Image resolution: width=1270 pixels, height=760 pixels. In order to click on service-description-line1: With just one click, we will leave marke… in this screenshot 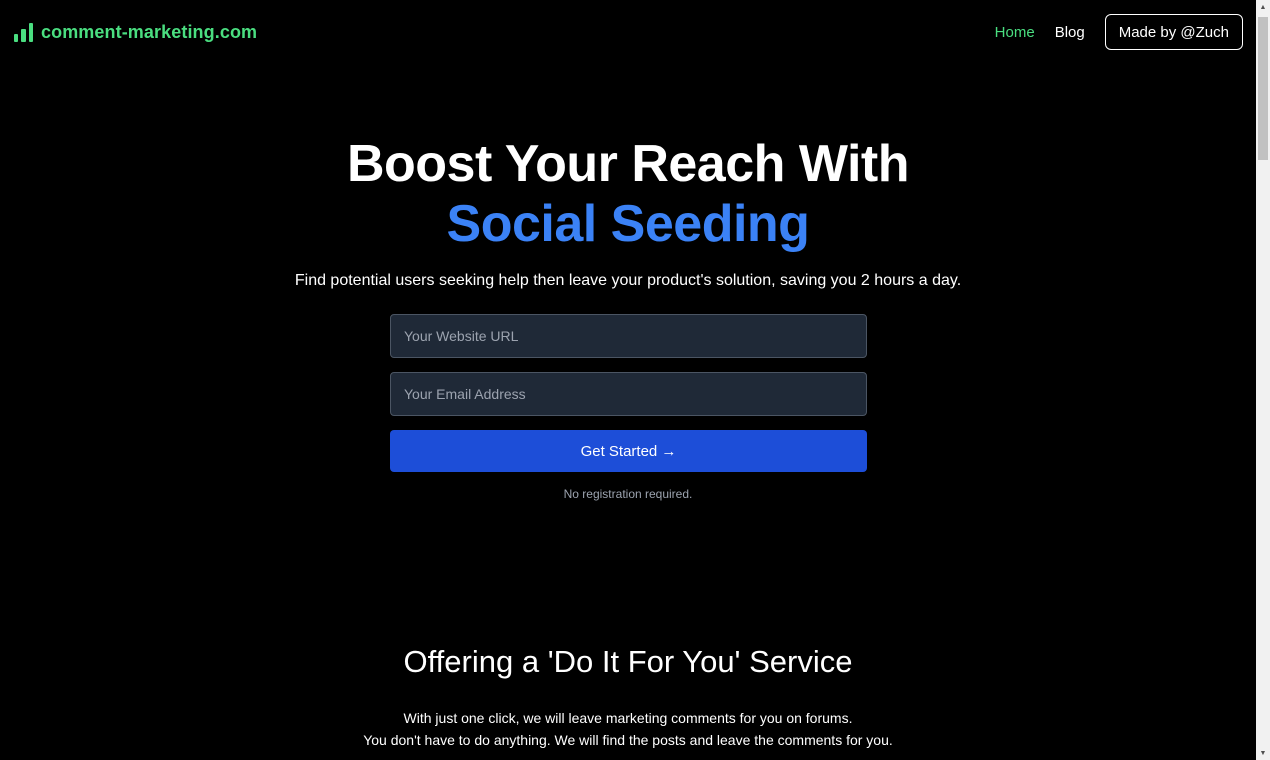, I will do `click(628, 718)`.